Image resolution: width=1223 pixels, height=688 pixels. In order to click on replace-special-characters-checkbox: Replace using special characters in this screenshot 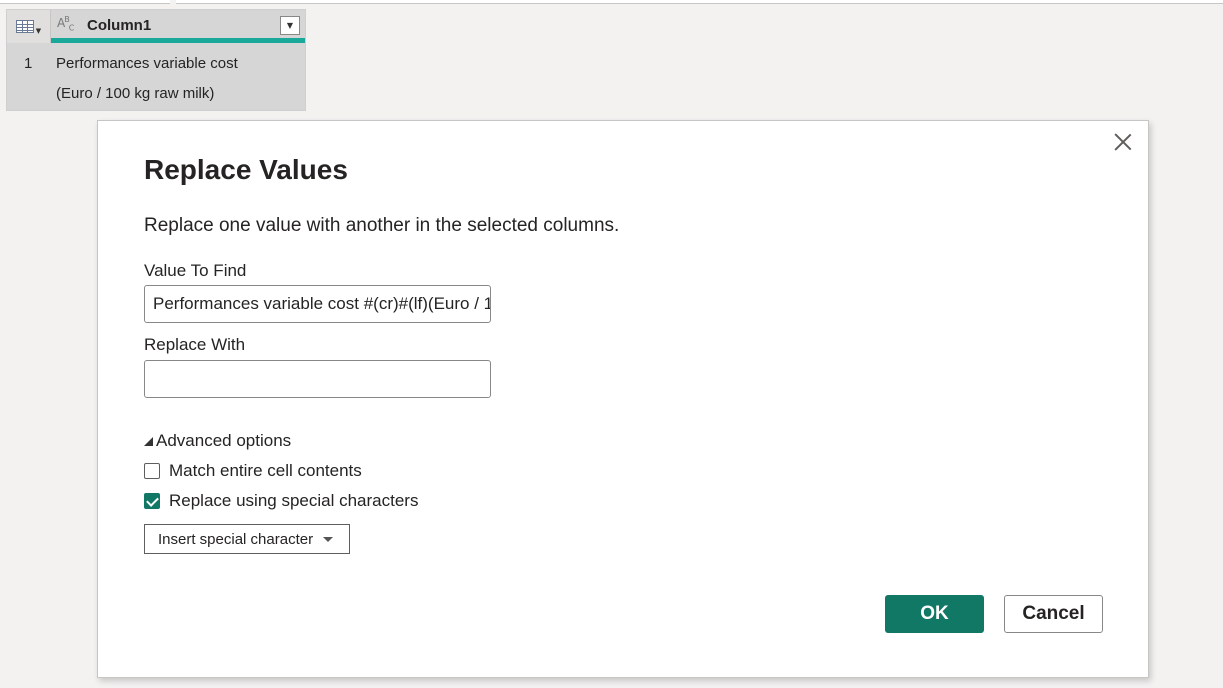, I will do `click(281, 501)`.